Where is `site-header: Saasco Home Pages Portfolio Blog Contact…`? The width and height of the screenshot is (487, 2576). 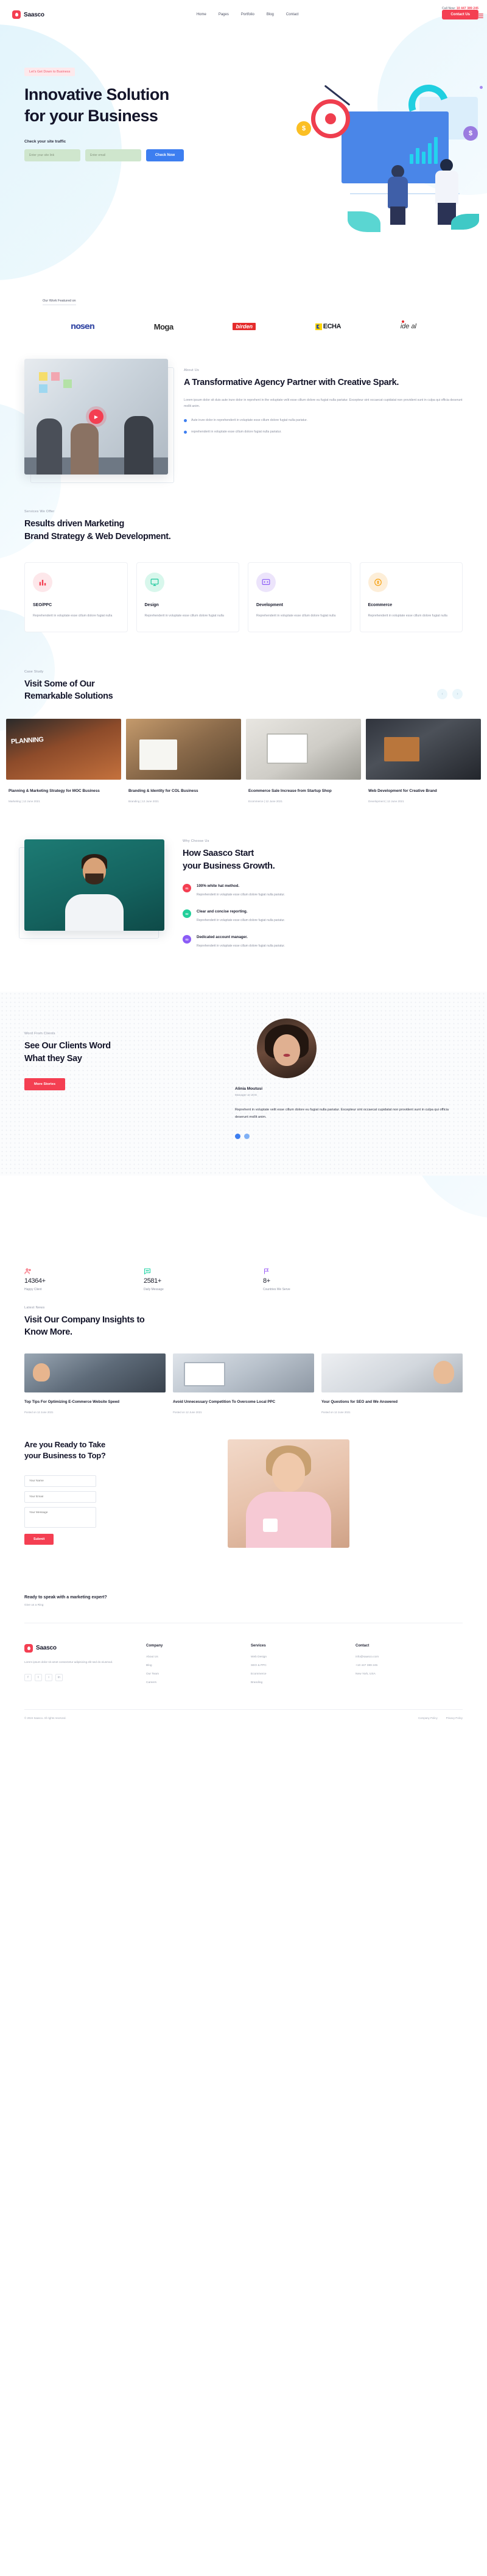
site-header: Saasco Home Pages Portfolio Blog Contact… is located at coordinates (243, 15).